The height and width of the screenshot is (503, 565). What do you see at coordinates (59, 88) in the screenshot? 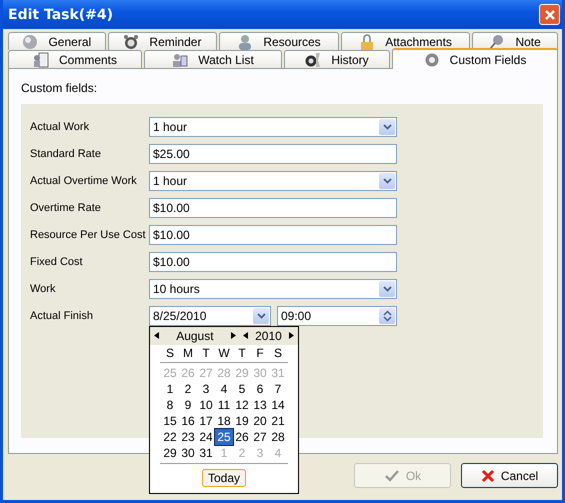
I see `section-label: Custom fields:` at bounding box center [59, 88].